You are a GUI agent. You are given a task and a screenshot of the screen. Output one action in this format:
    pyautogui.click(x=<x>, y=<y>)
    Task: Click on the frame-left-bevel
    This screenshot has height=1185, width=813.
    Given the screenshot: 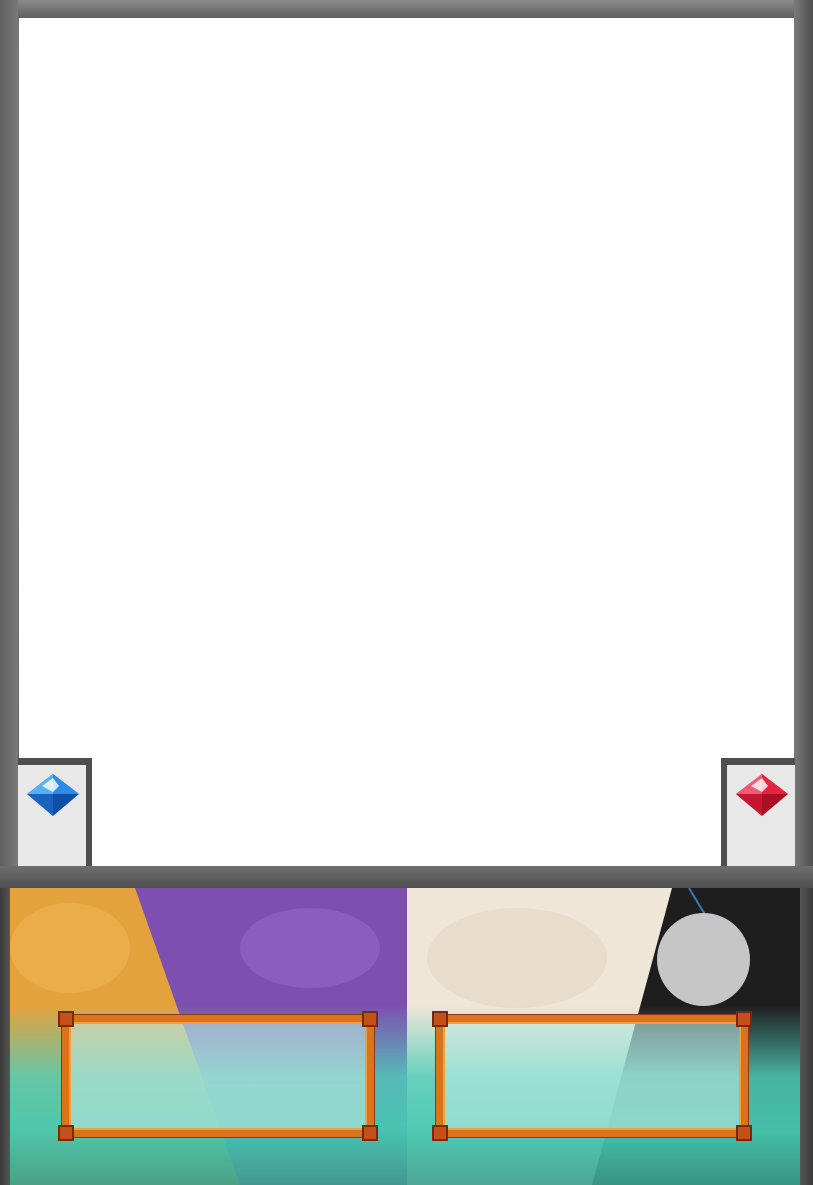 What is the action you would take?
    pyautogui.click(x=9, y=444)
    